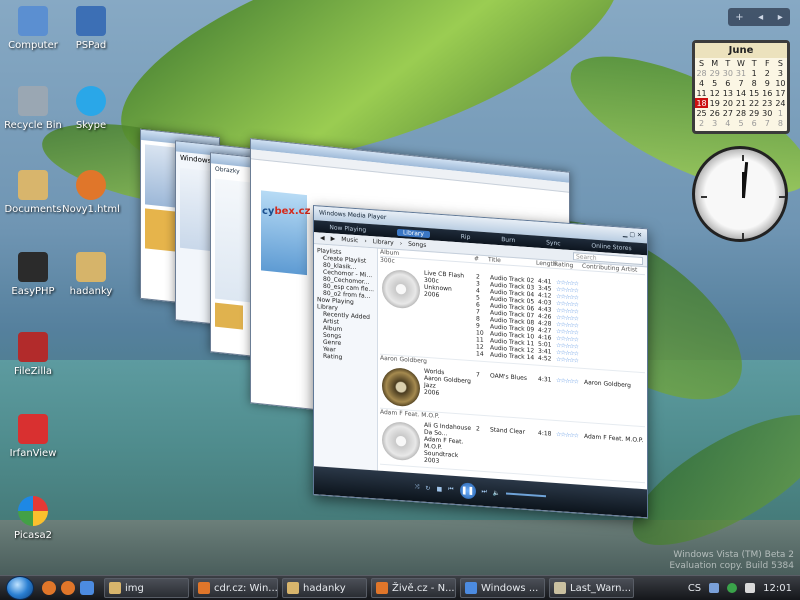 The image size is (800, 600). What do you see at coordinates (701, 123) in the screenshot?
I see `calendar-day: 2` at bounding box center [701, 123].